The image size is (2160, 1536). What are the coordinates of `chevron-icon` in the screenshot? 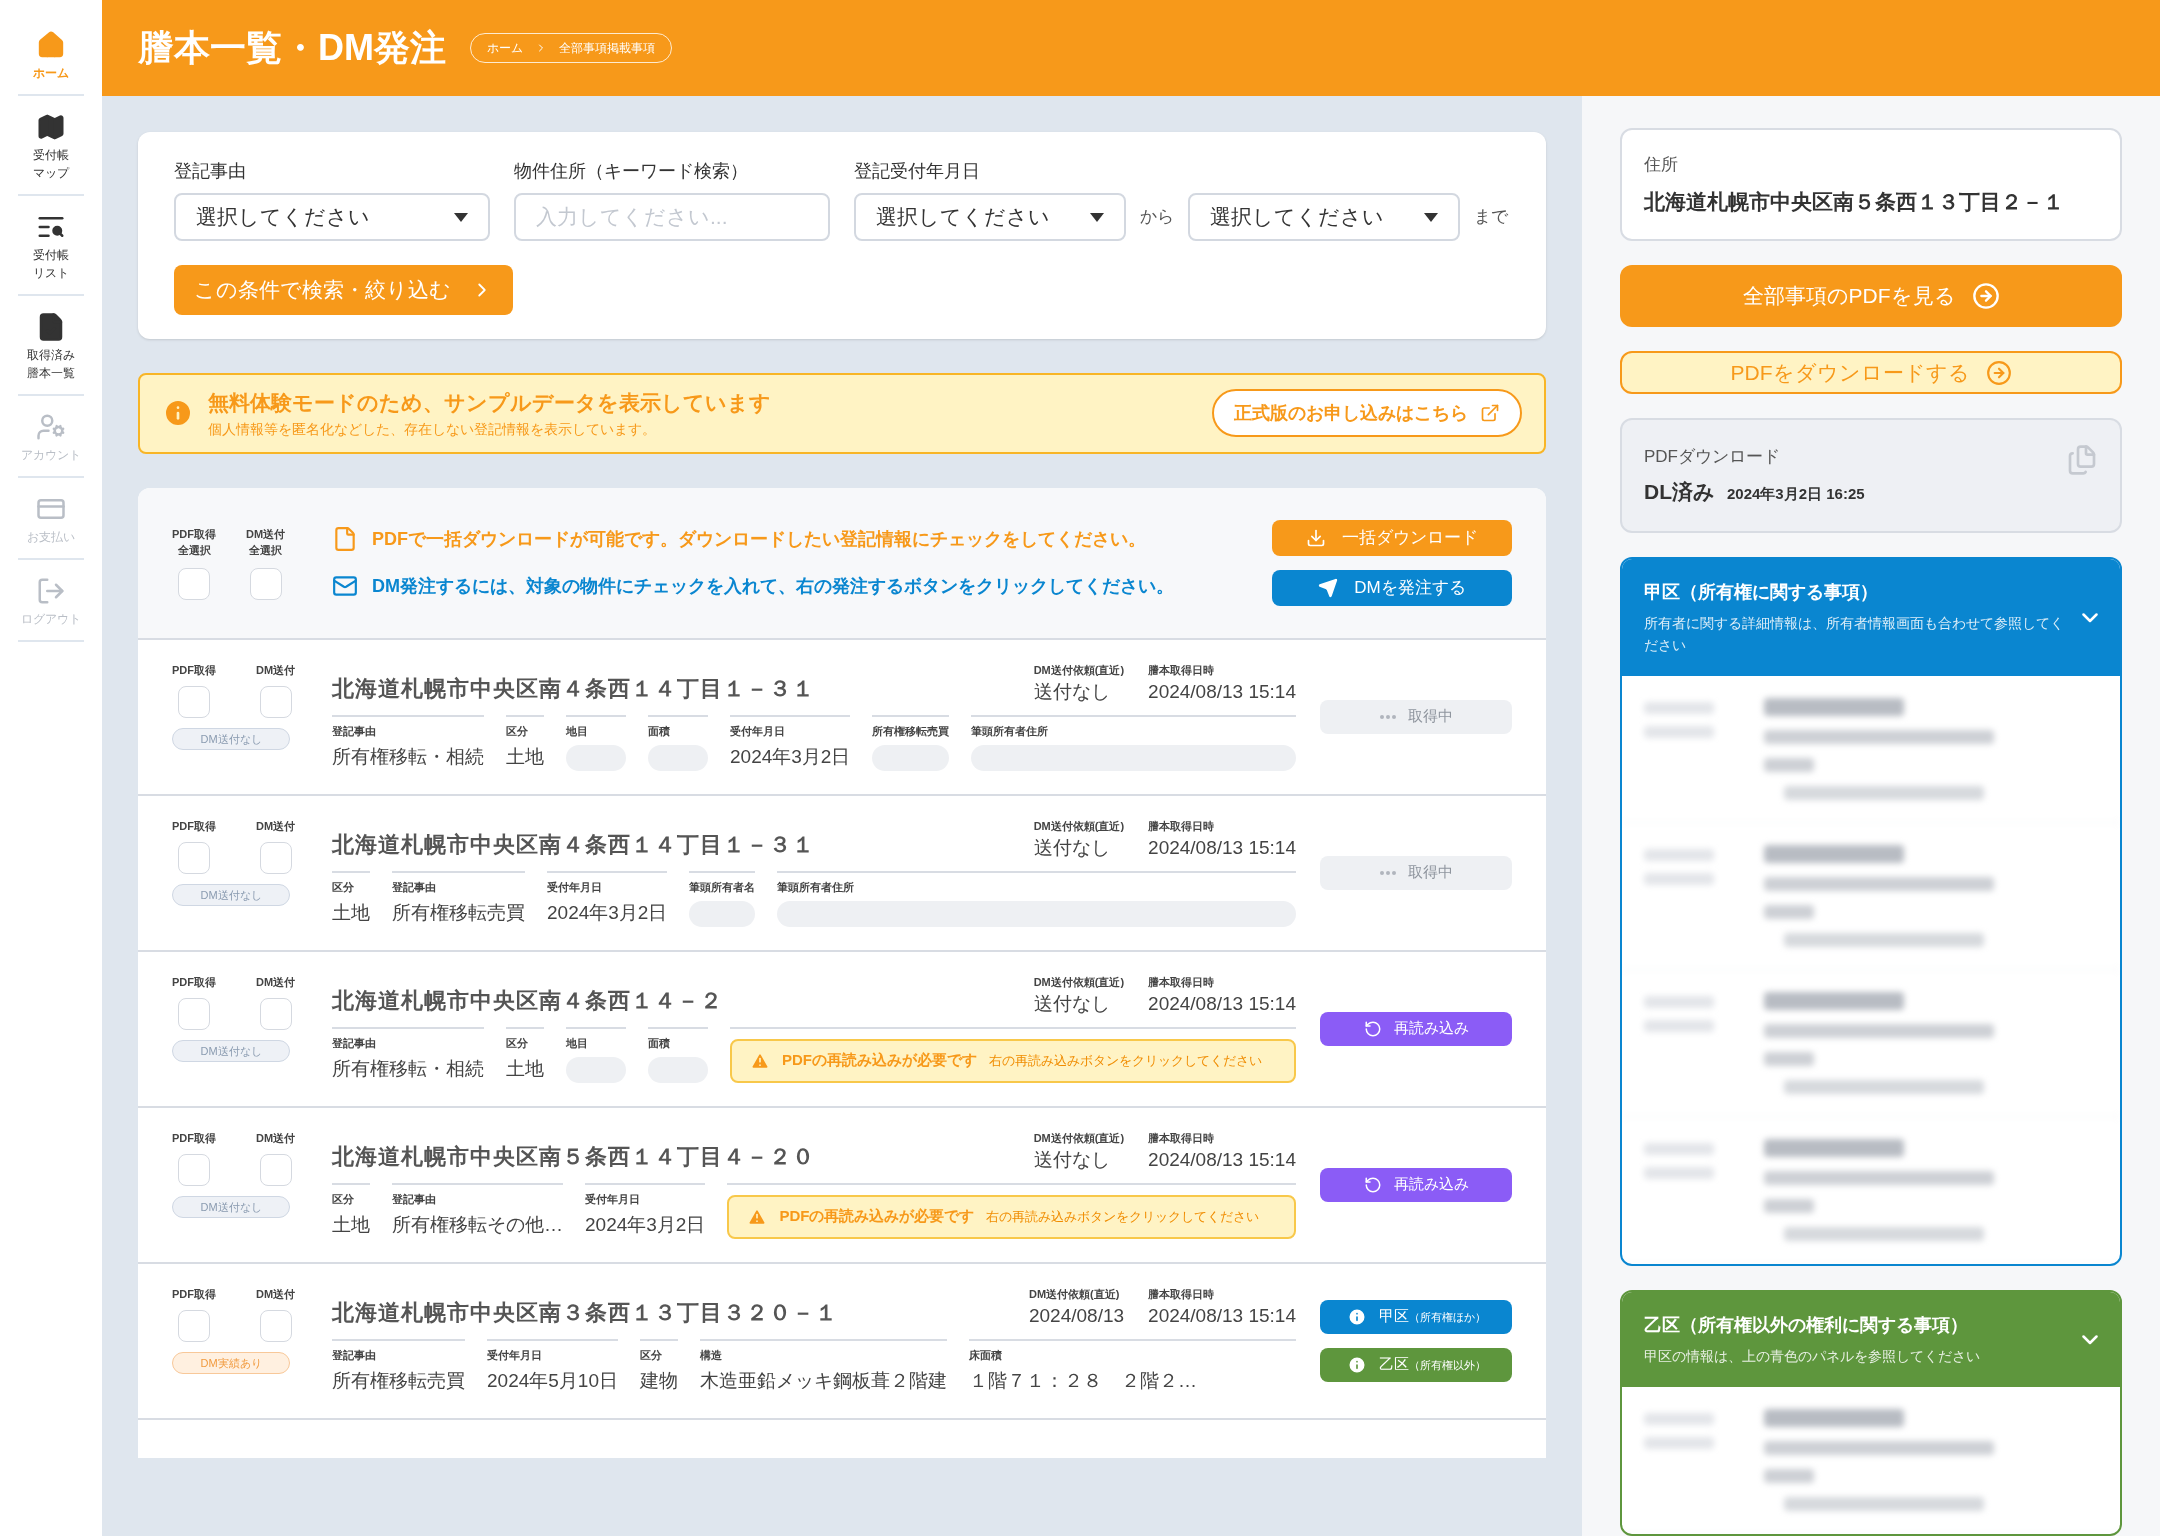 It's located at (2090, 617).